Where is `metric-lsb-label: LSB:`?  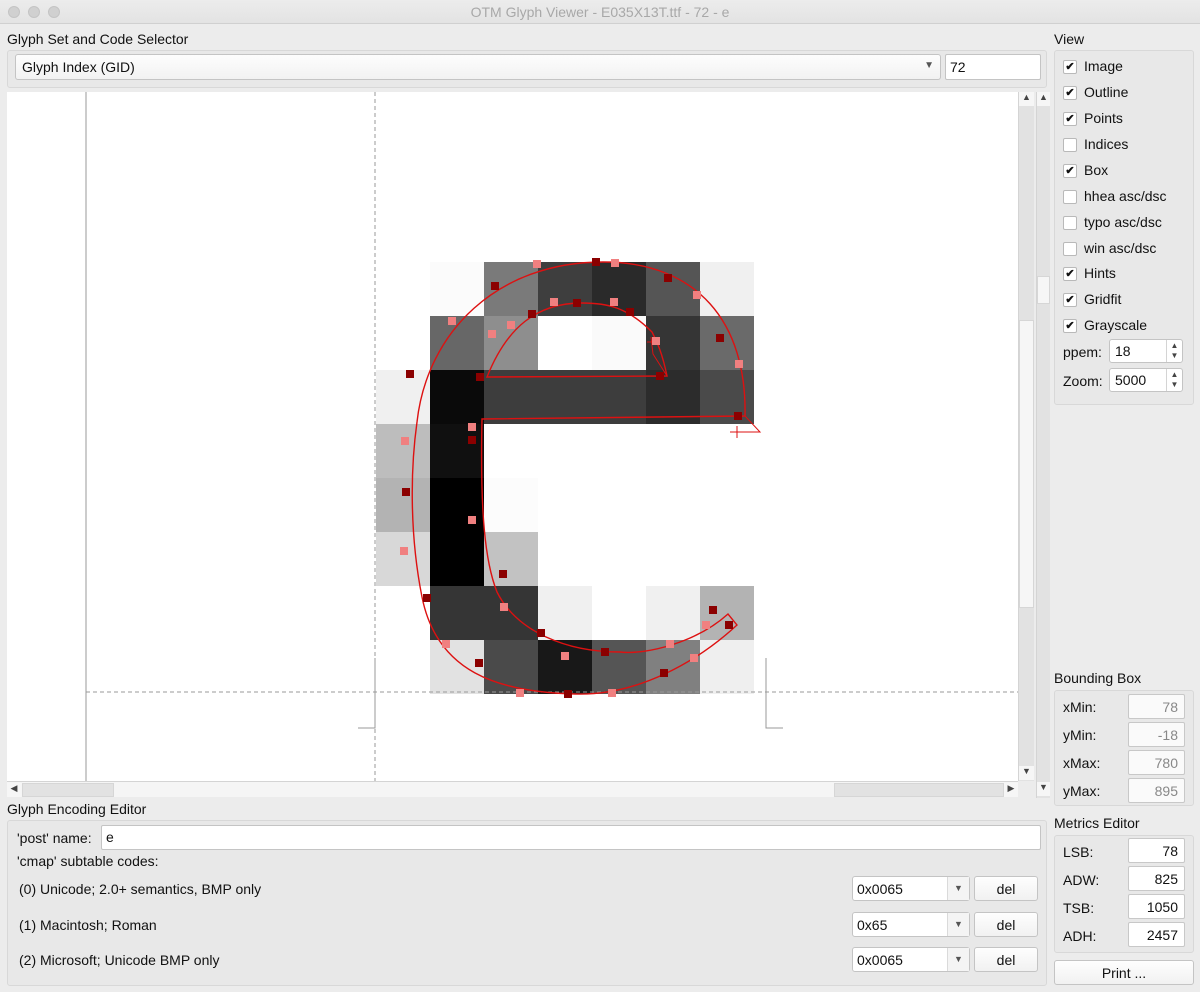 metric-lsb-label: LSB: is located at coordinates (1078, 852).